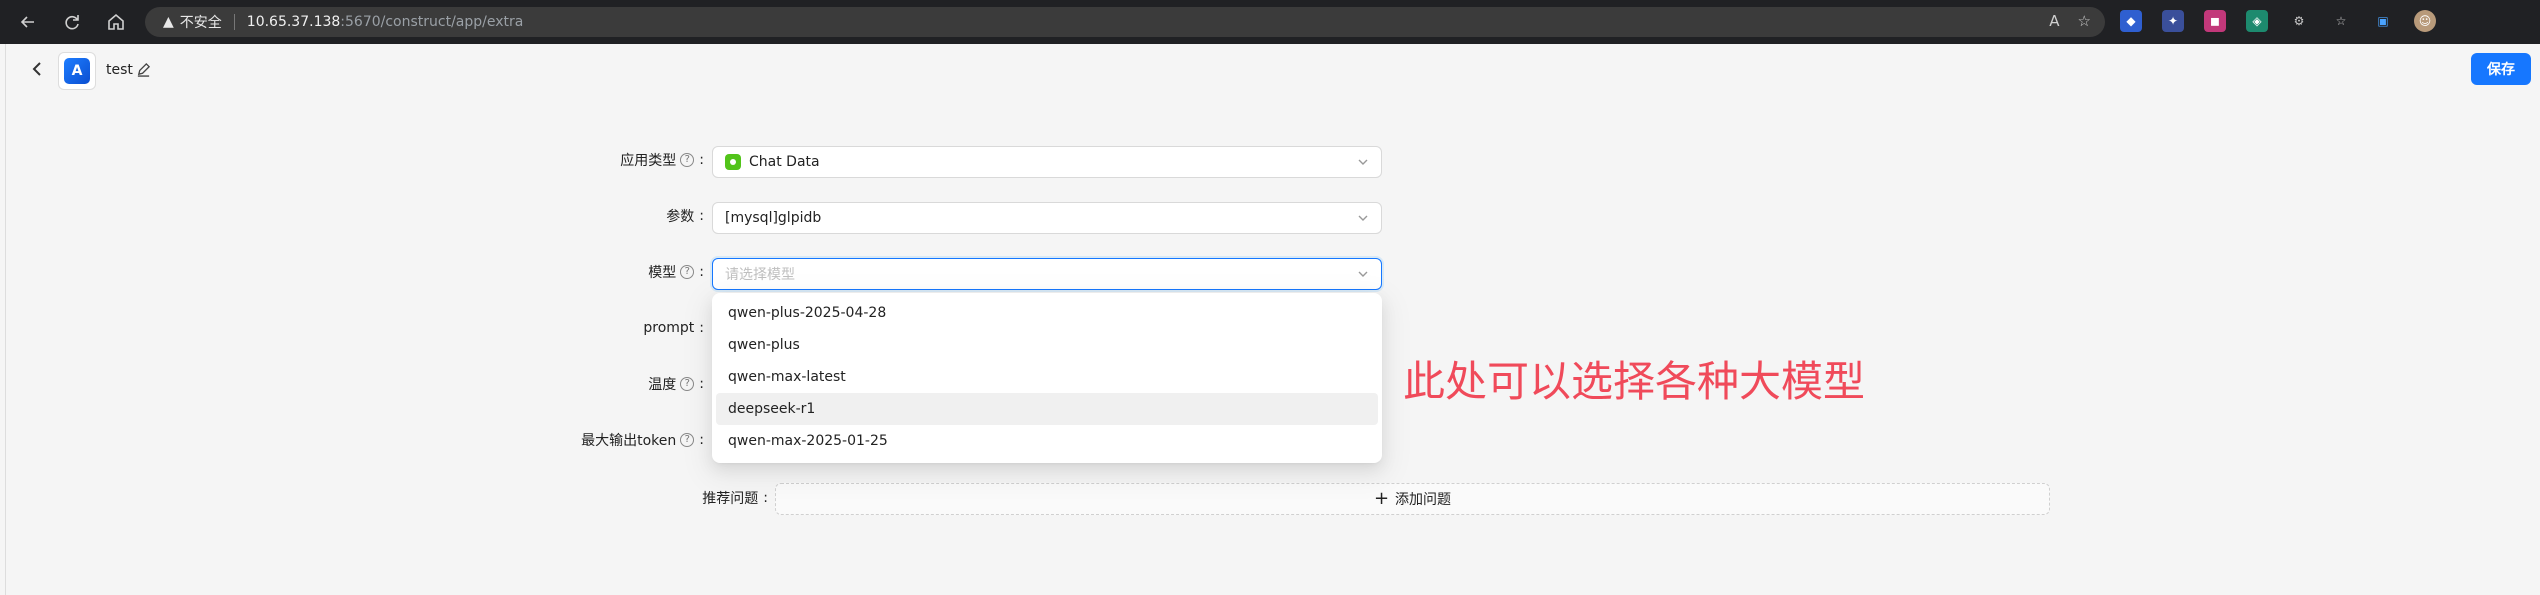  Describe the element at coordinates (760, 275) in the screenshot. I see `model-placeholder: 请选择模型` at that location.